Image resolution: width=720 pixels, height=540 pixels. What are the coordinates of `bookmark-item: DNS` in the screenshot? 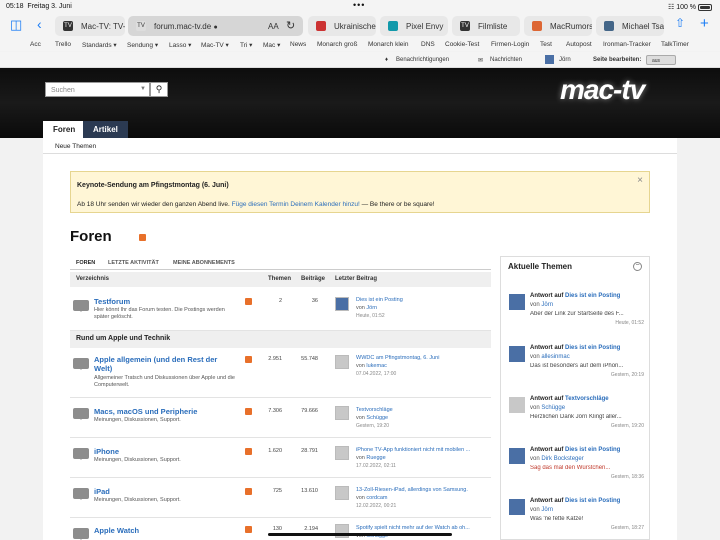 It's located at (428, 44).